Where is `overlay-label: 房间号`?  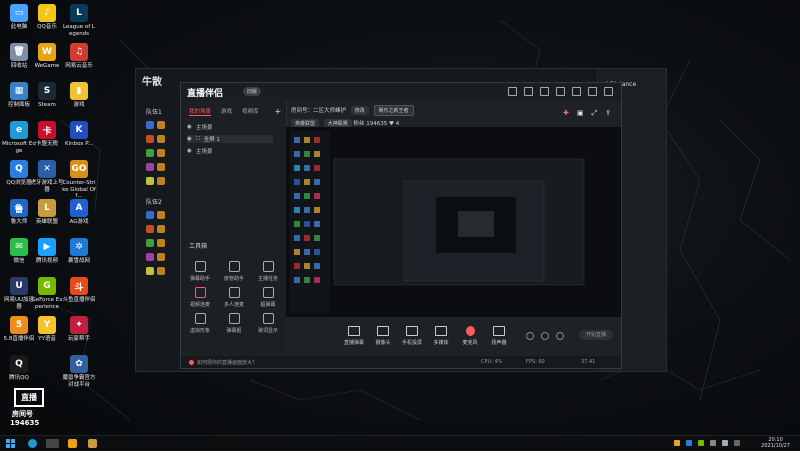 overlay-label: 房间号 is located at coordinates (22, 414).